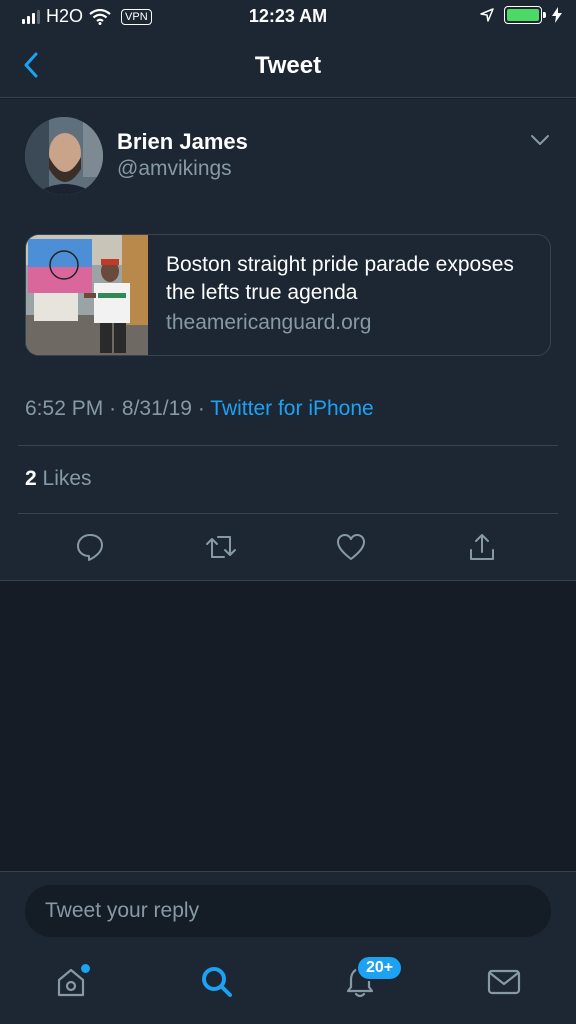 The image size is (576, 1024). What do you see at coordinates (85, 968) in the screenshot?
I see `home-unread-dot` at bounding box center [85, 968].